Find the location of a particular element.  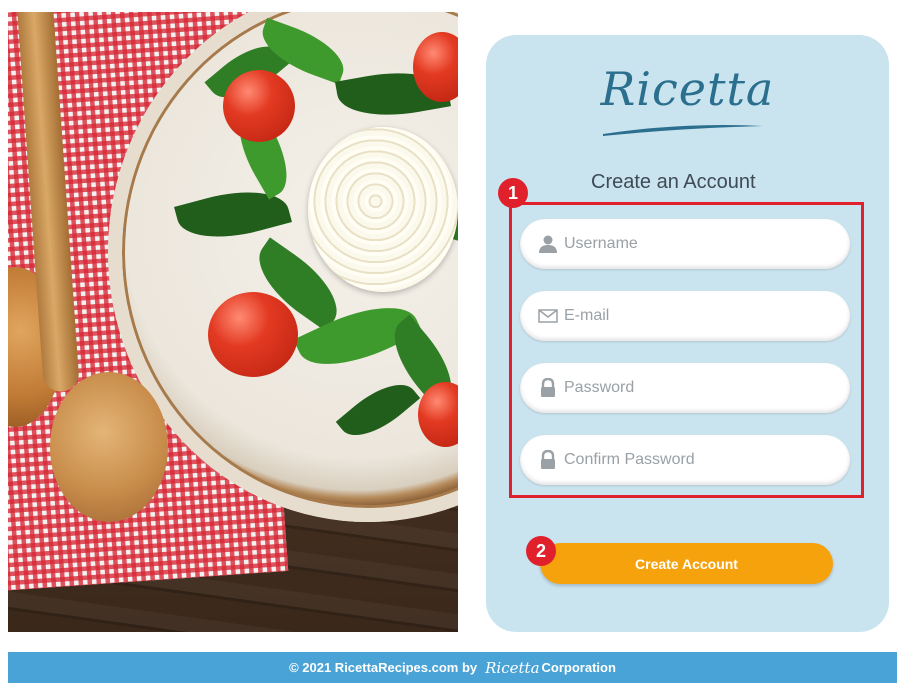

mozzarella is located at coordinates (383, 209).